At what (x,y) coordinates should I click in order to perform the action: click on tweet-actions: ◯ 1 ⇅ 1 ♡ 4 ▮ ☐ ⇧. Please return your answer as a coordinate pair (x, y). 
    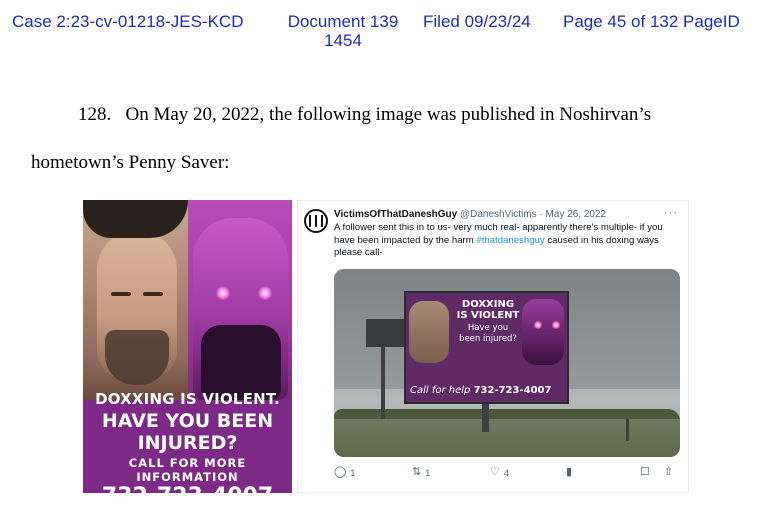
    Looking at the image, I should click on (507, 474).